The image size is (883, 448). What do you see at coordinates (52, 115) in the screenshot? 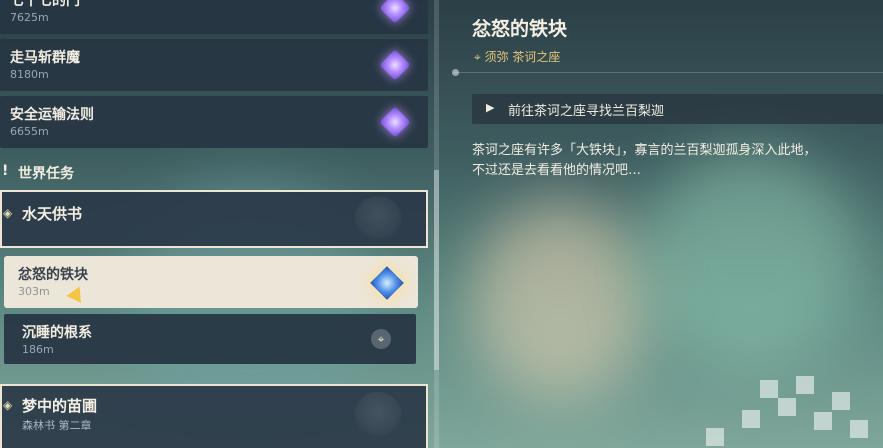
I see `quest-title: 安全运输法则` at bounding box center [52, 115].